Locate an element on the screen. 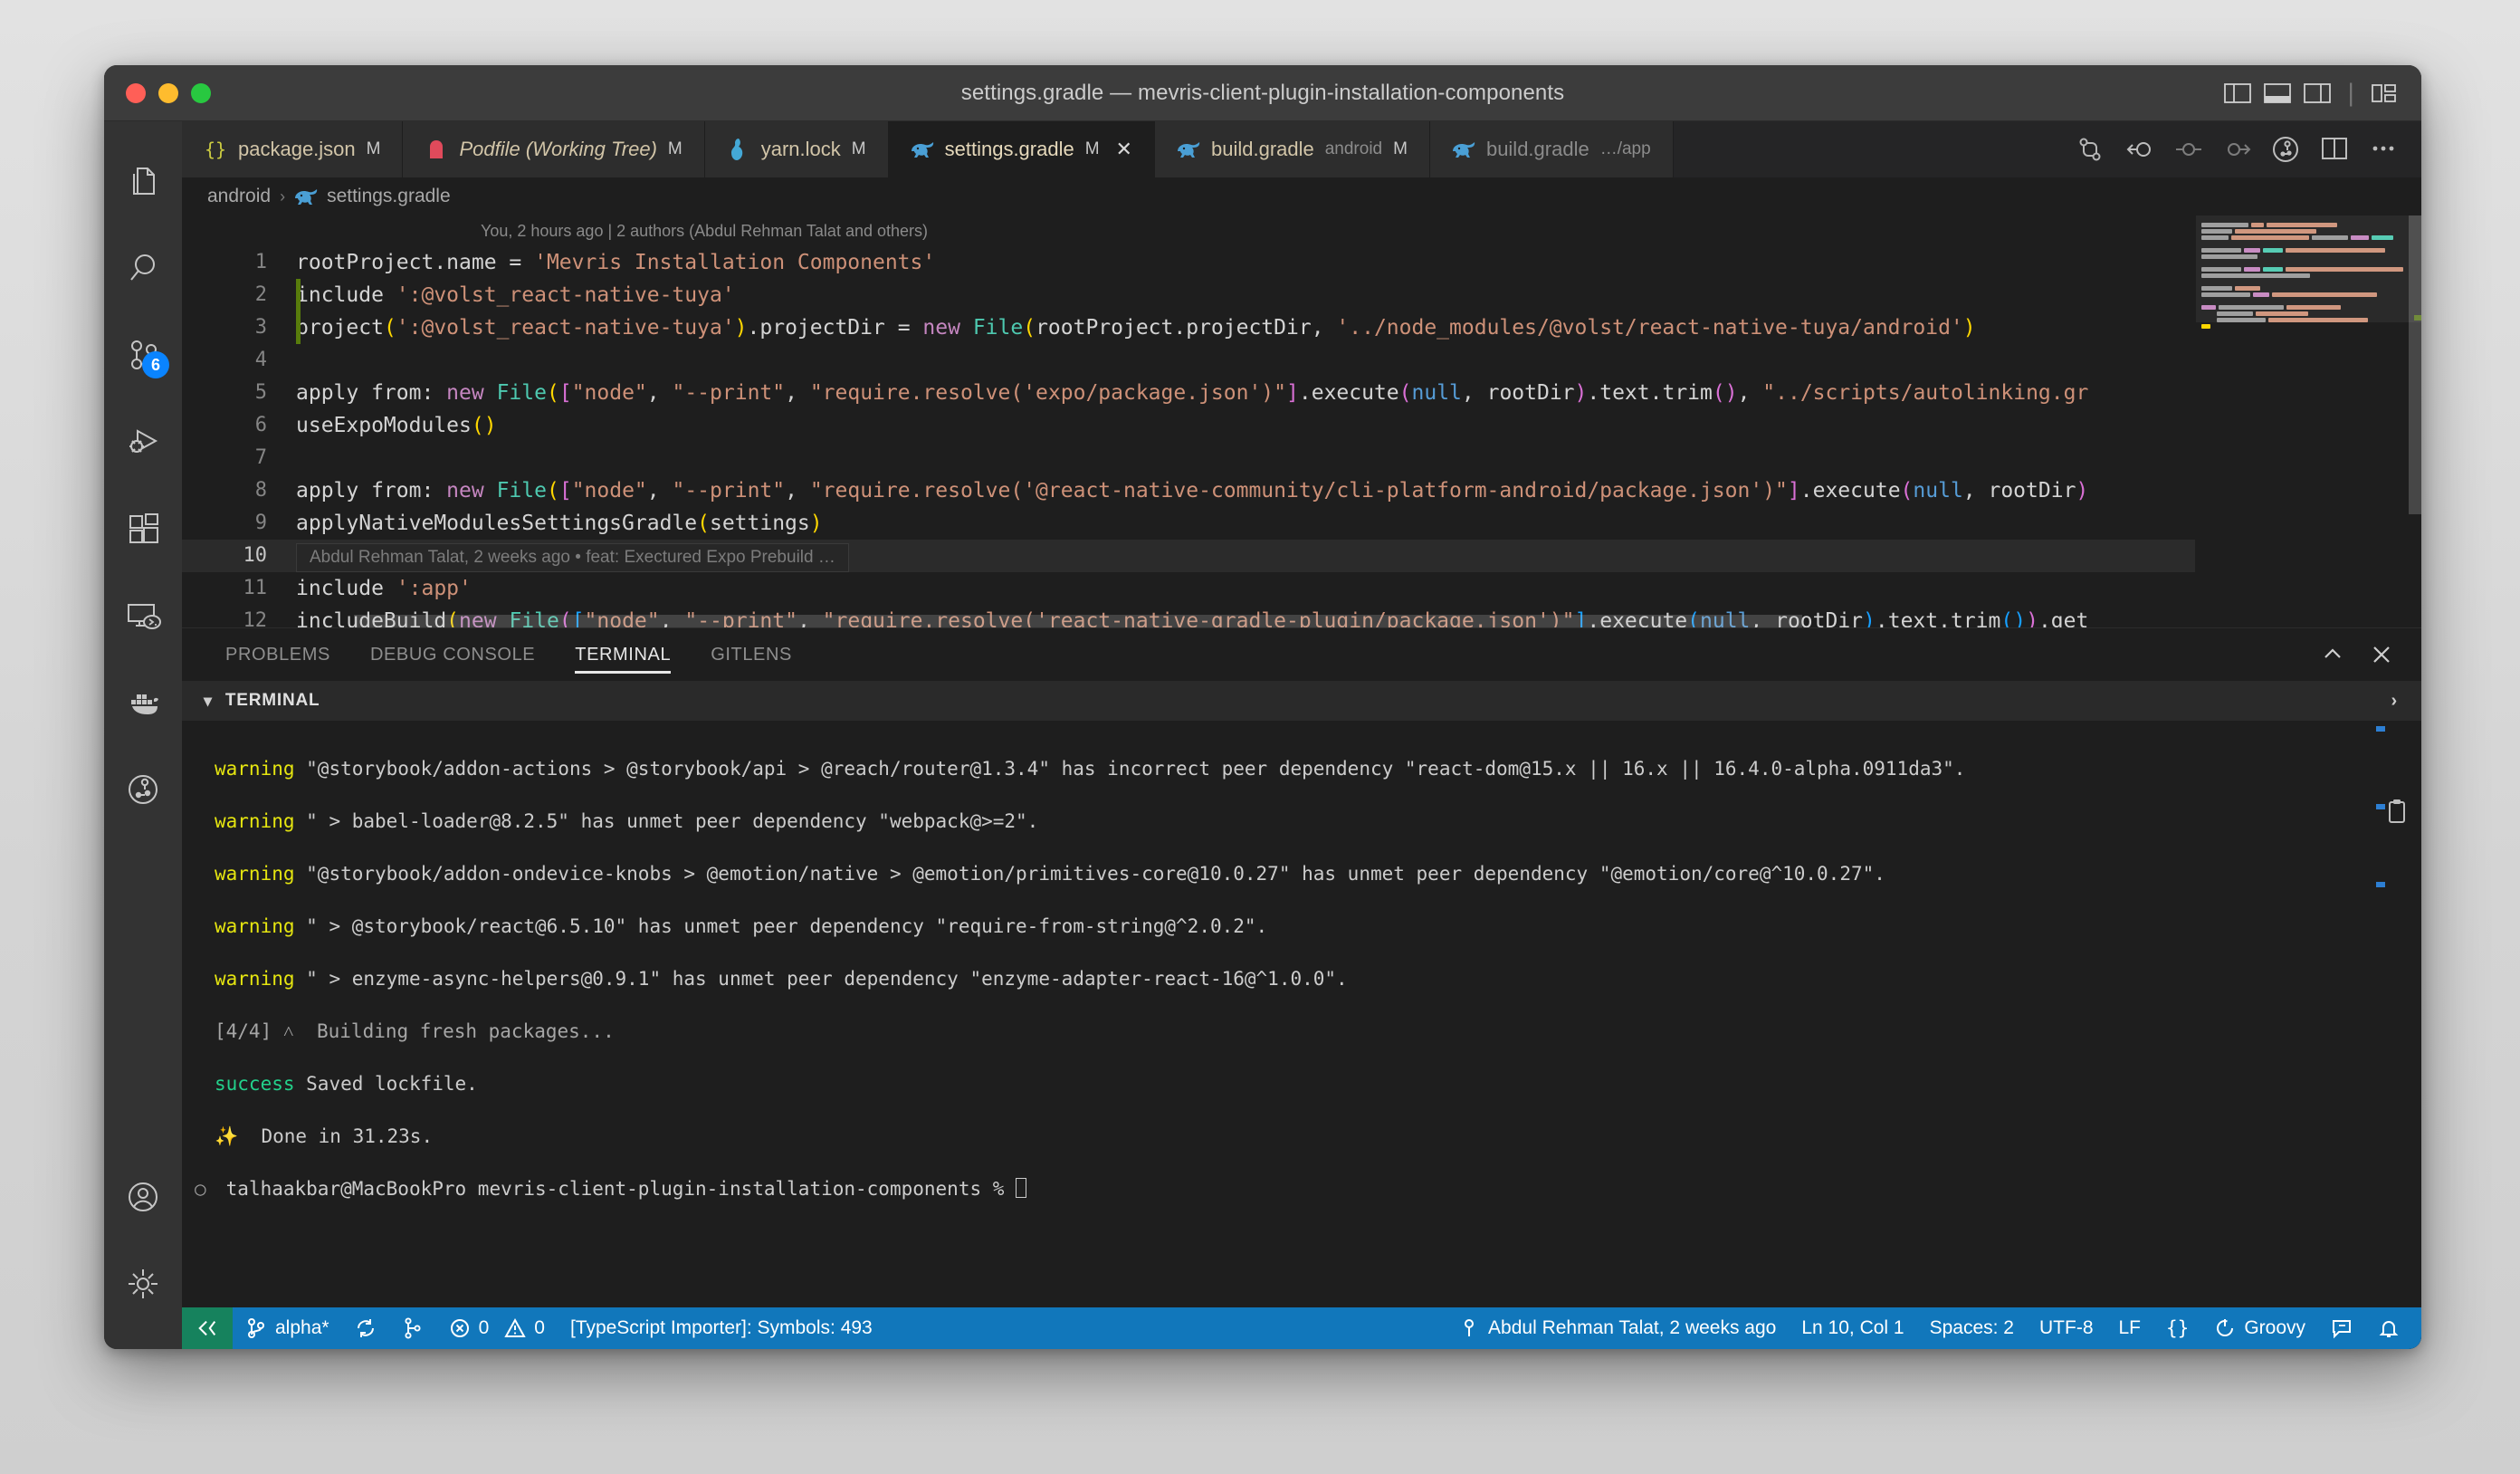 The height and width of the screenshot is (1474, 2520). tab-podfile-working-tree: Podfile (Working Tree) M is located at coordinates (554, 149).